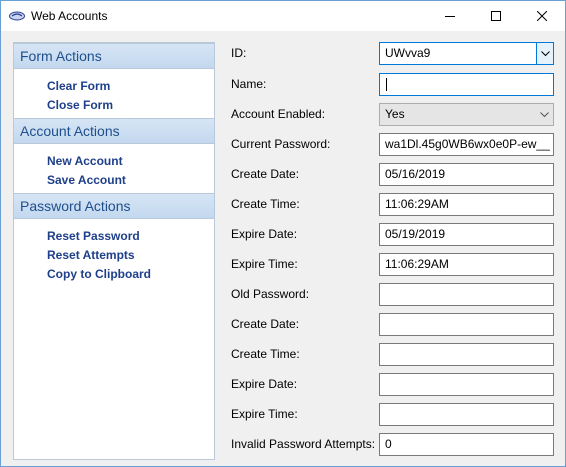 The height and width of the screenshot is (467, 566). I want to click on close-icon, so click(542, 16).